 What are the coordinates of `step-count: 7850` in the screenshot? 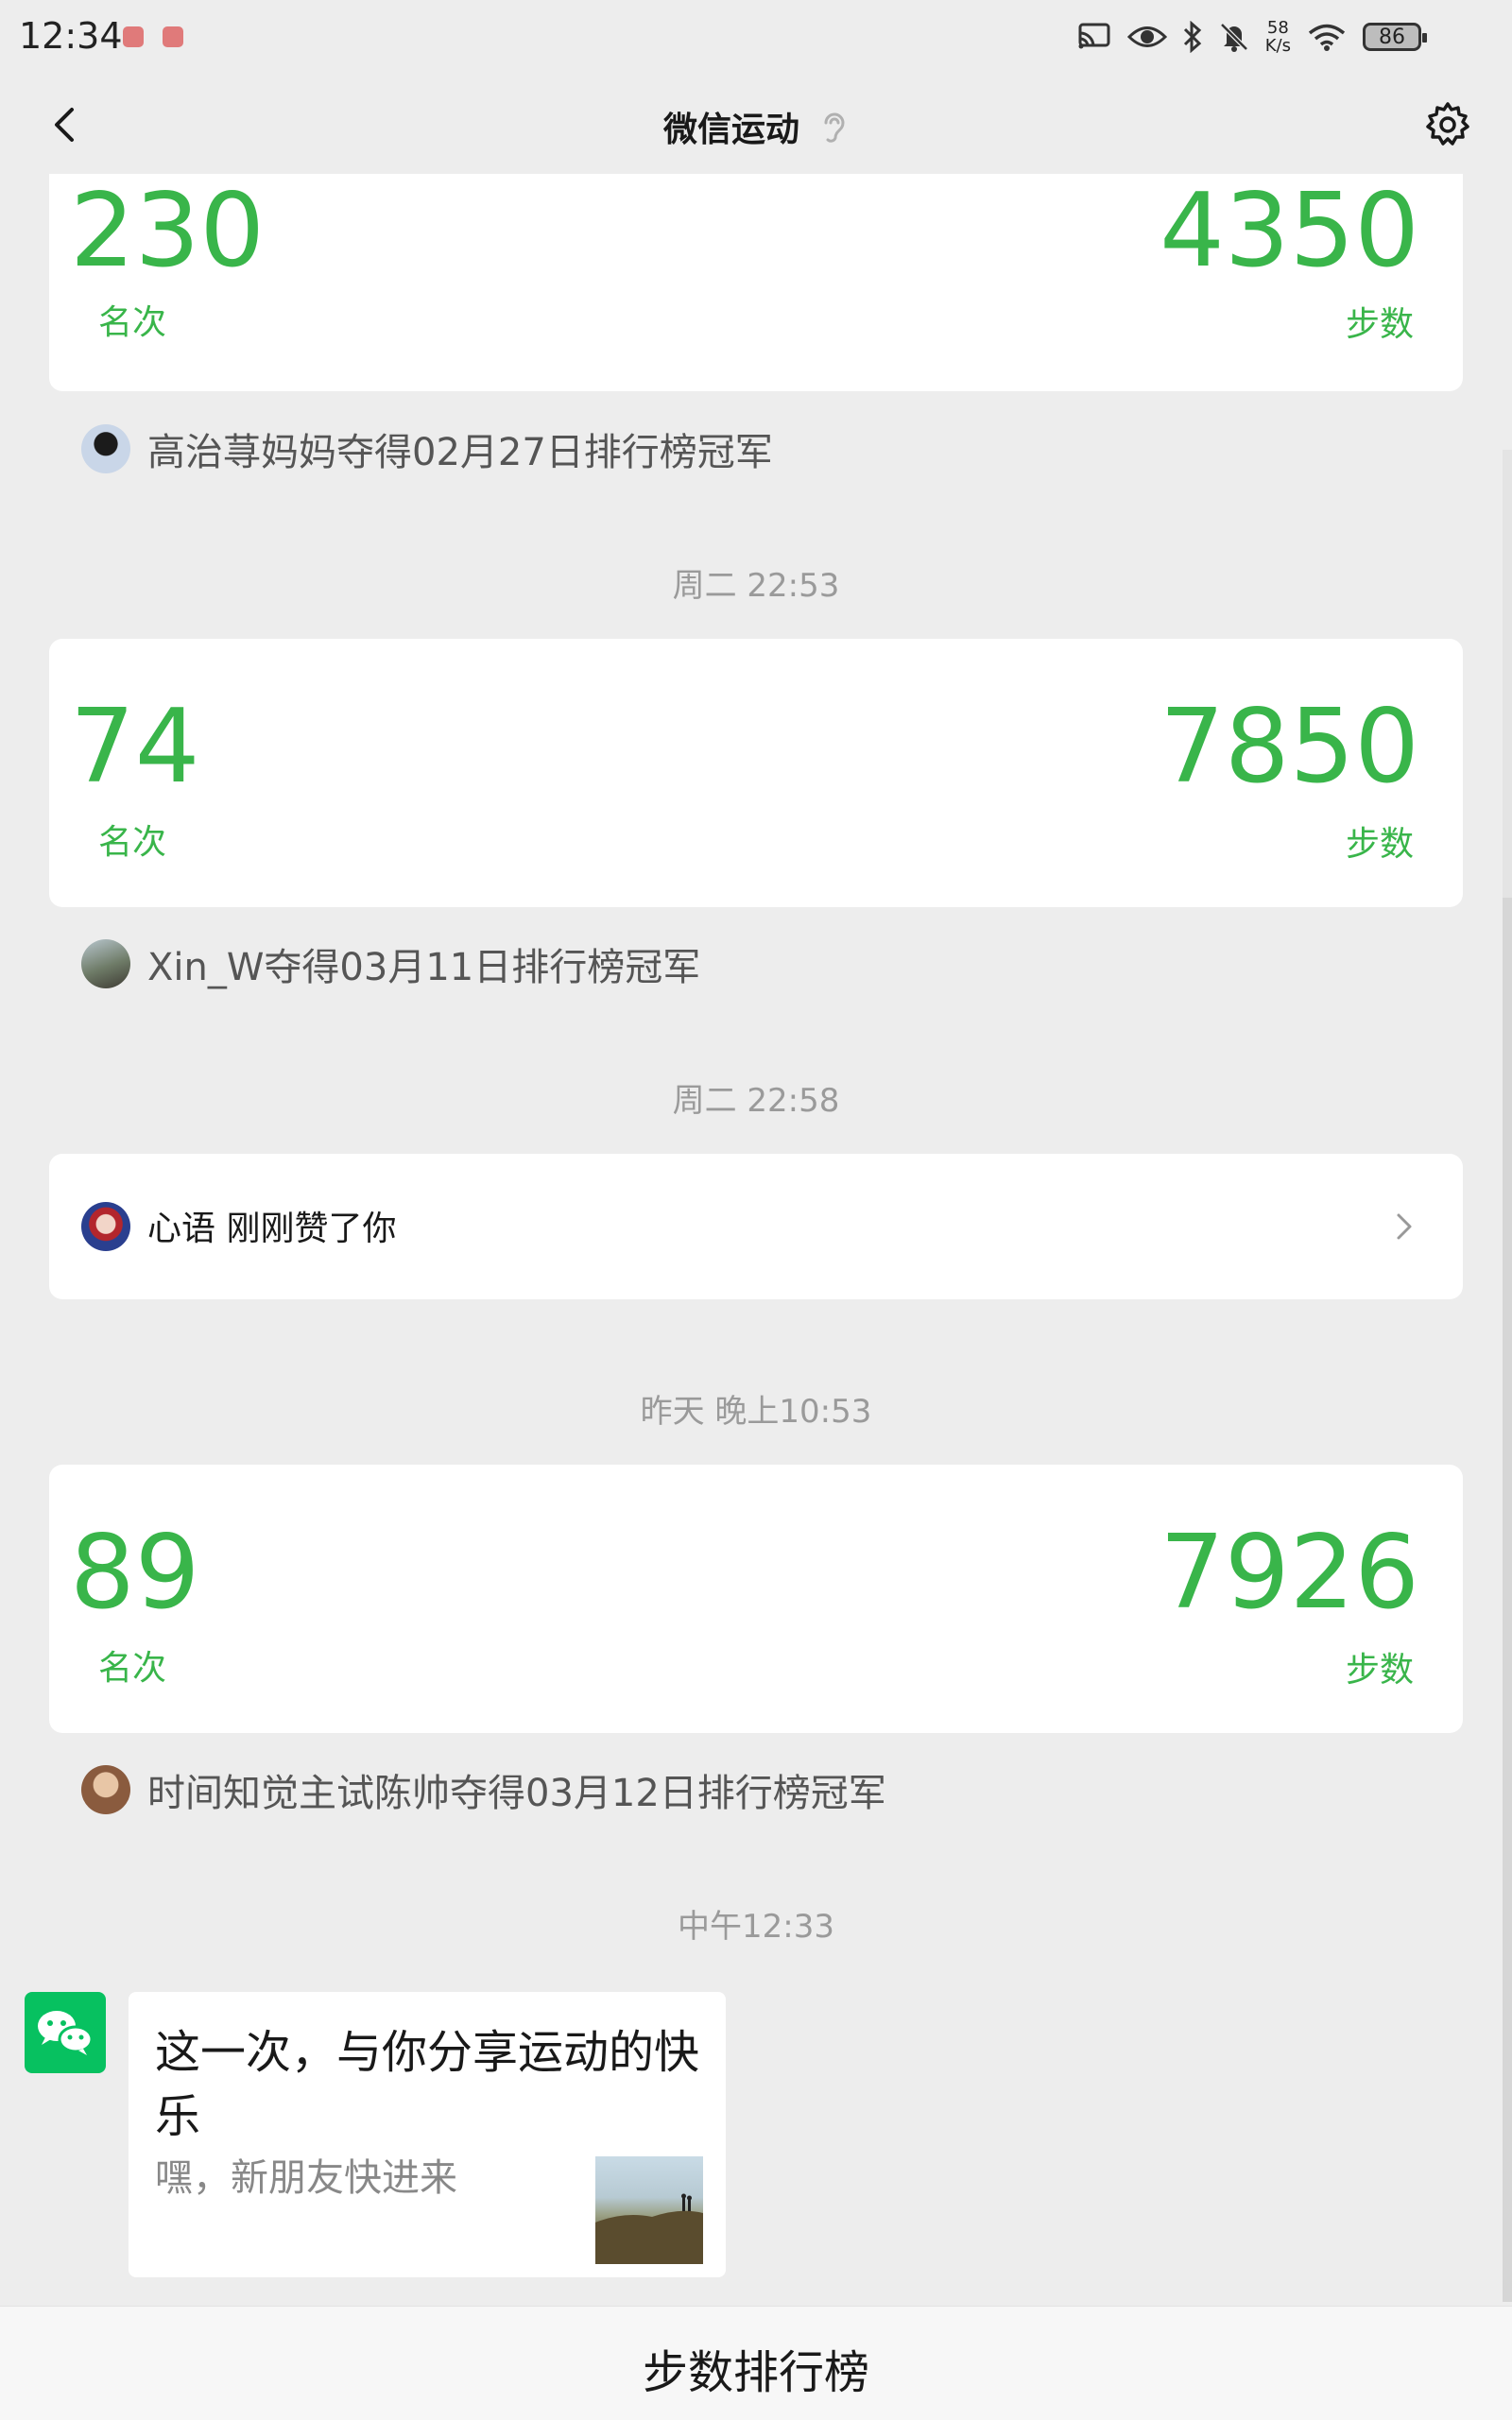 It's located at (1289, 747).